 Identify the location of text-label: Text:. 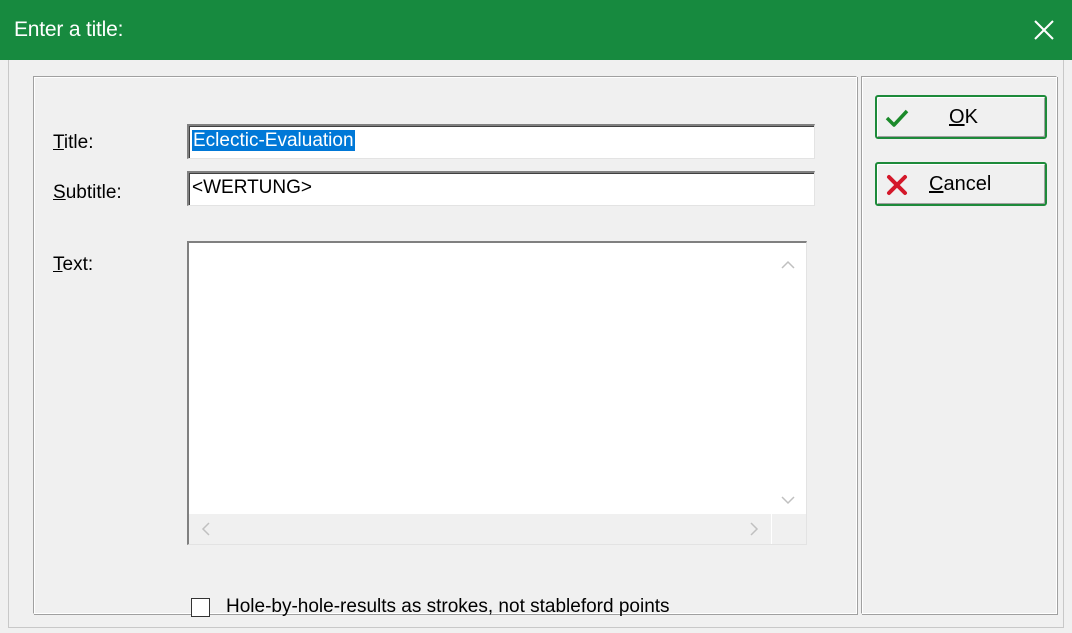
(73, 264).